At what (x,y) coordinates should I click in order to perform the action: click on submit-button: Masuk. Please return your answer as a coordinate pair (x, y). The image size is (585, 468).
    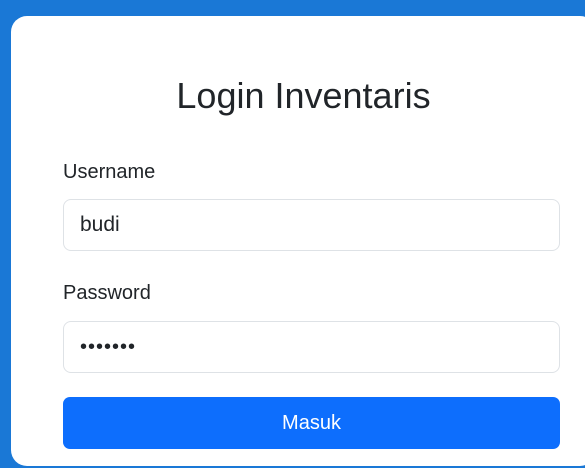
    Looking at the image, I should click on (311, 423).